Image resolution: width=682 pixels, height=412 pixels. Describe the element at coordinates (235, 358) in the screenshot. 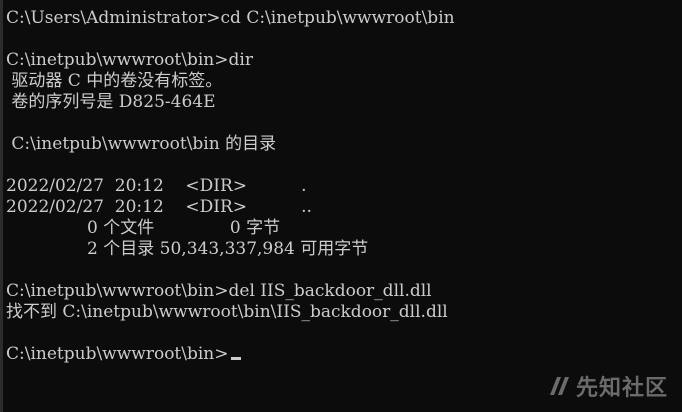

I see `text-cursor` at that location.